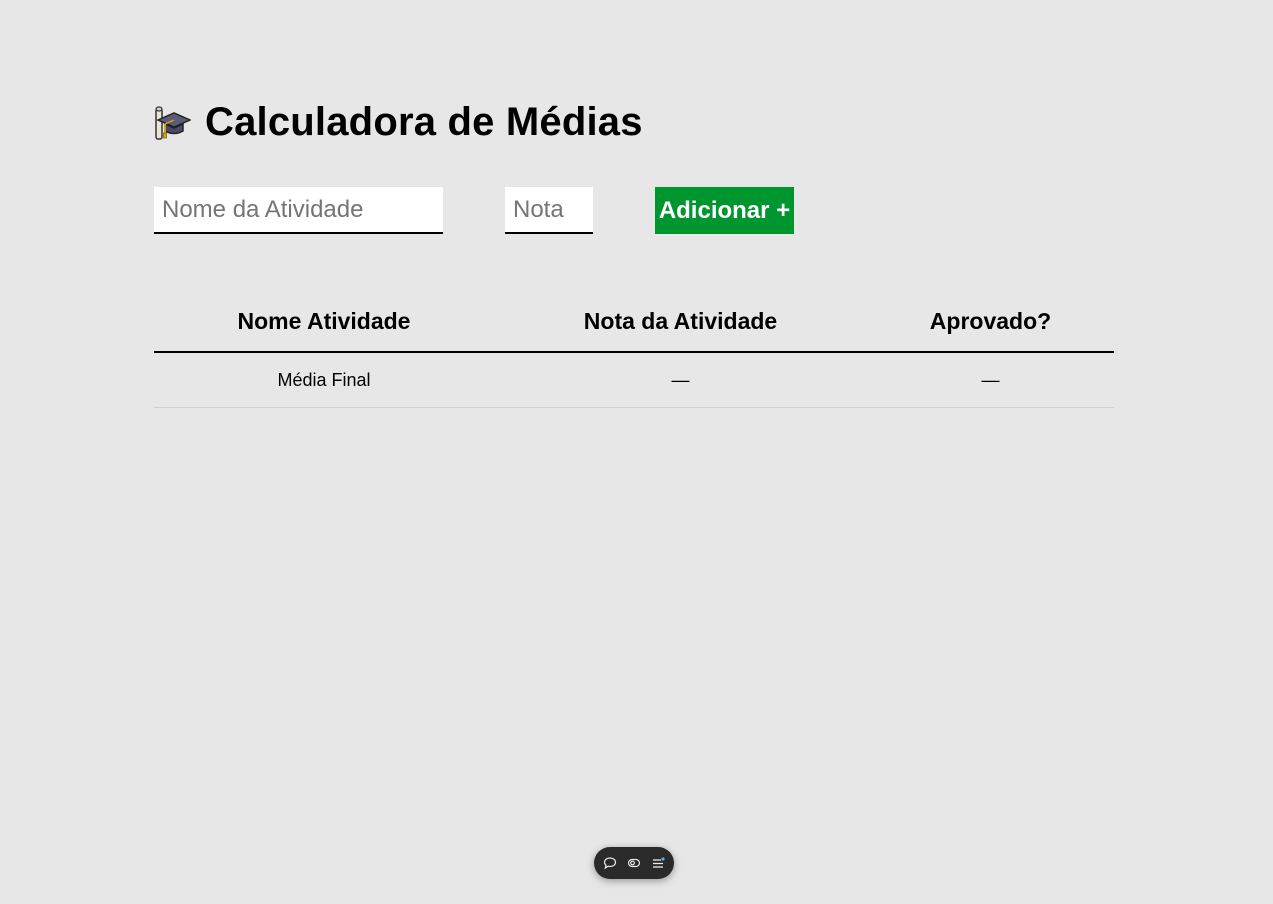 This screenshot has width=1273, height=904. I want to click on column-header-activity-name: Nome Atividade, so click(324, 322).